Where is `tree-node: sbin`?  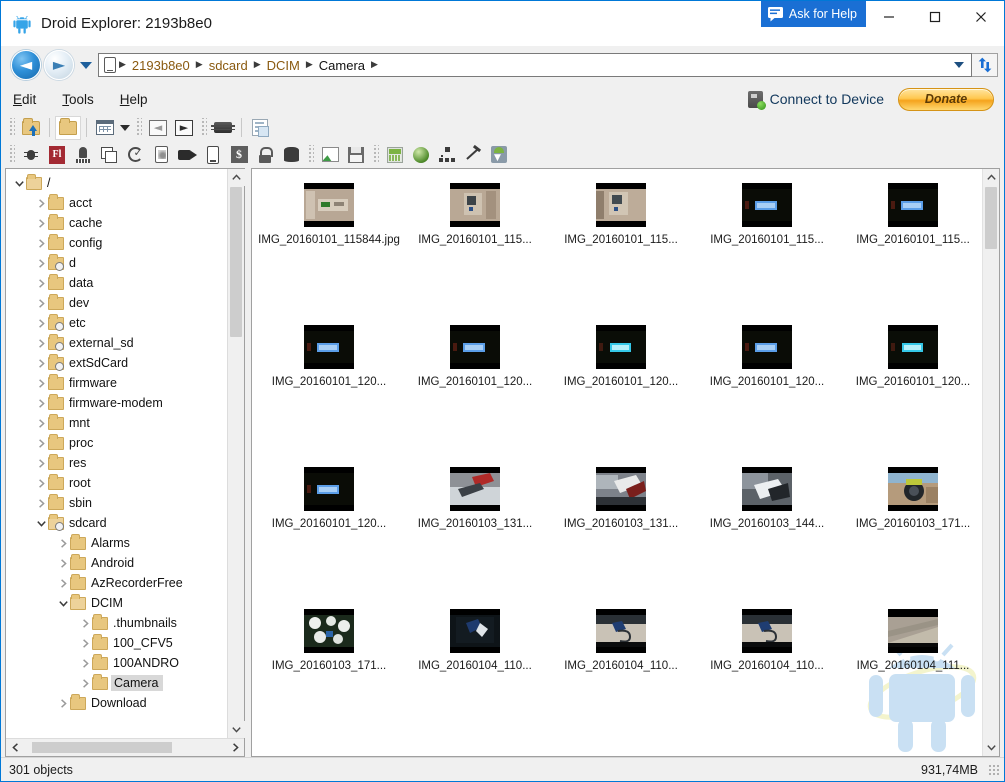 tree-node: sbin is located at coordinates (116, 503).